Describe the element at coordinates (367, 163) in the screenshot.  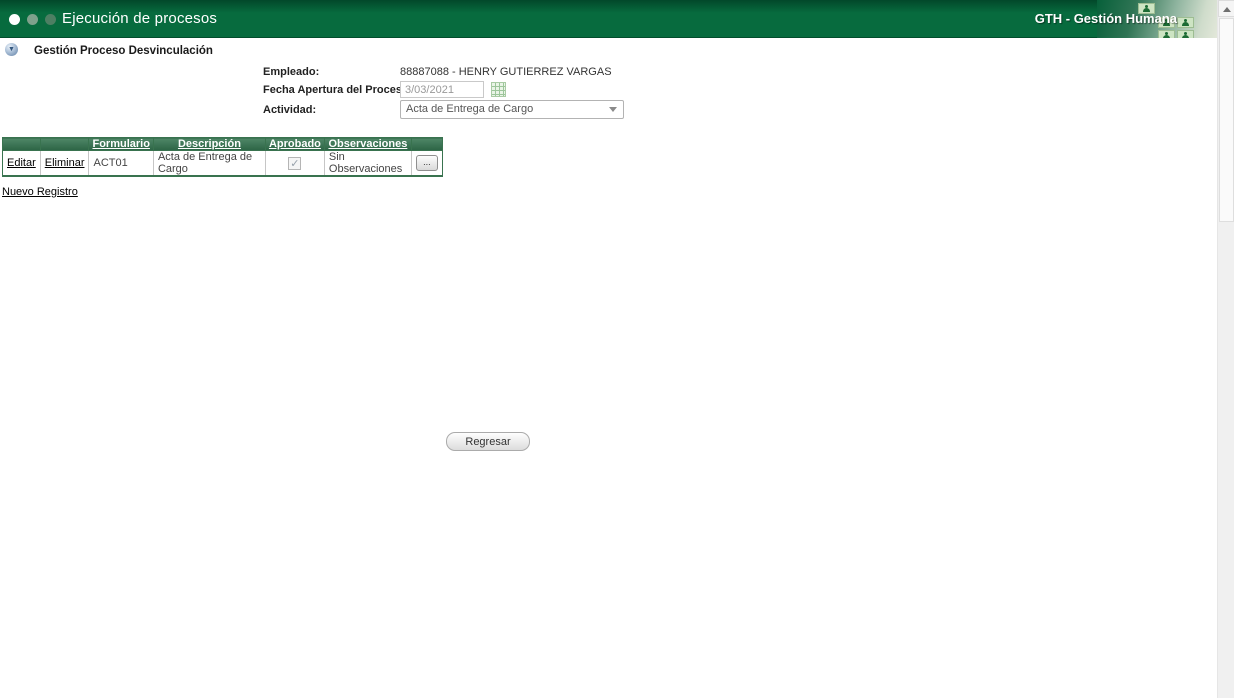
I see `cell-observaciones: Sin Observaciones` at that location.